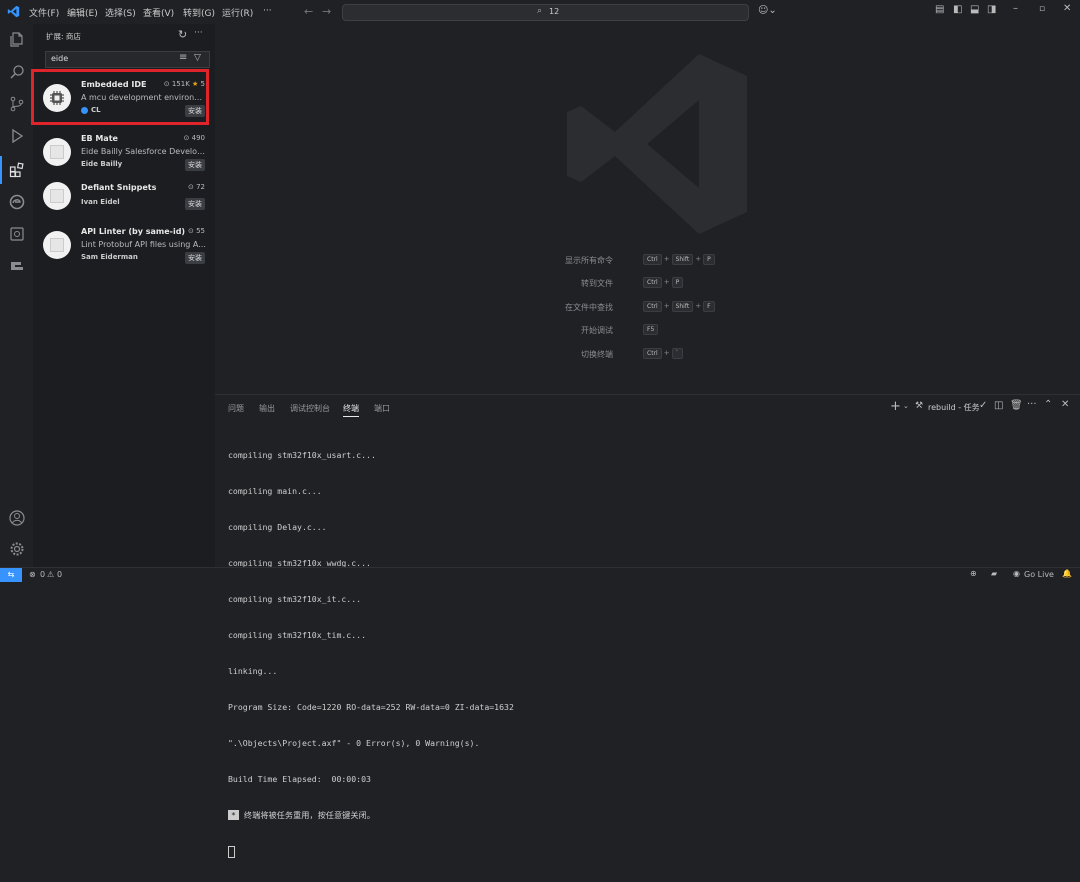 The width and height of the screenshot is (1080, 882). What do you see at coordinates (597, 330) in the screenshot?
I see `shortcut-label: 开始调试` at bounding box center [597, 330].